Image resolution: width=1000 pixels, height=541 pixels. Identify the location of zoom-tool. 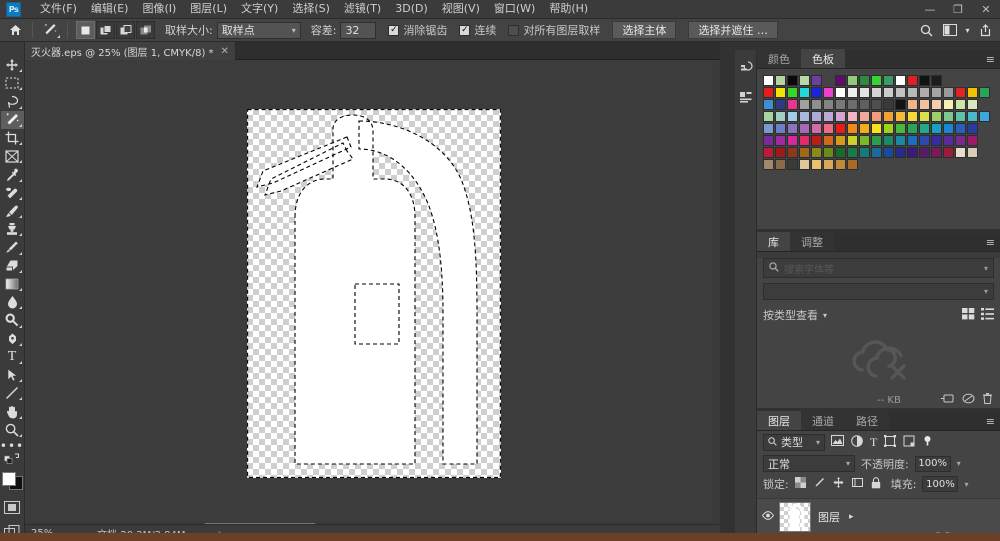
(12, 430).